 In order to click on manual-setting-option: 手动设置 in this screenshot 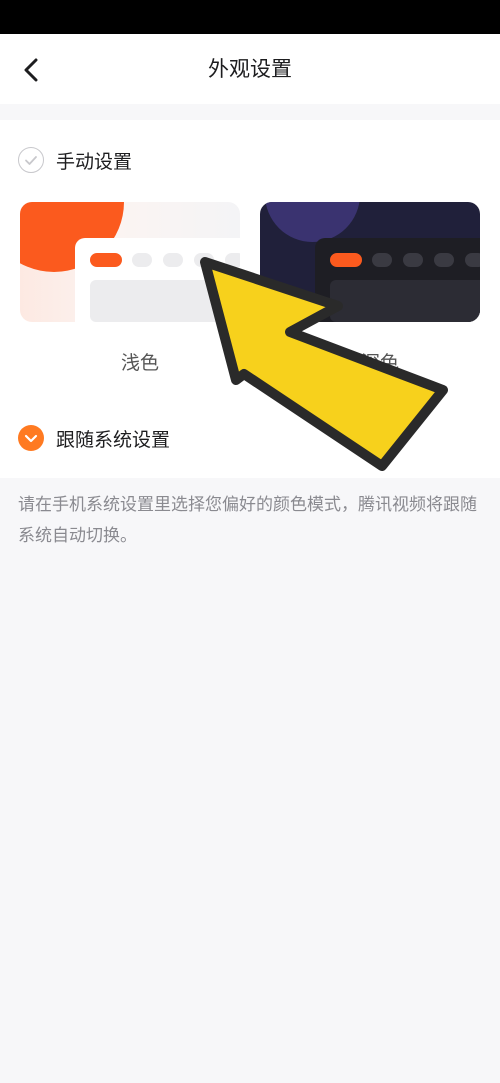, I will do `click(75, 160)`.